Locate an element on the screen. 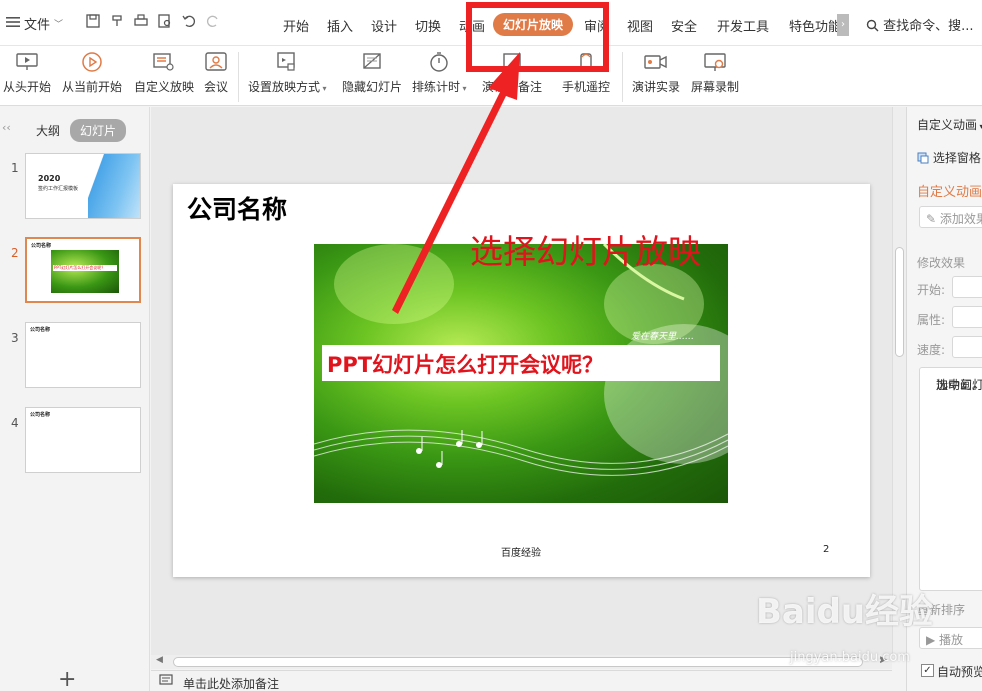  highlight-box is located at coordinates (537, 37).